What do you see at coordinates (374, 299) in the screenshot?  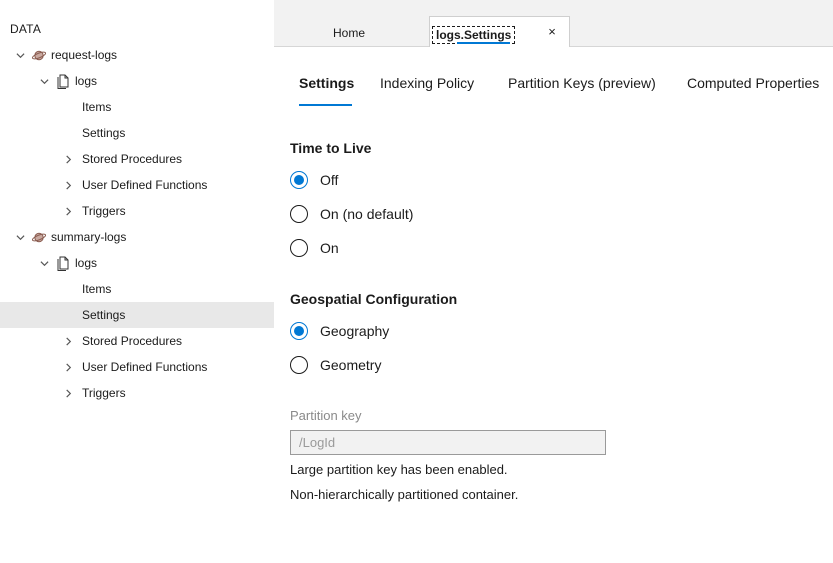 I see `geo-title: Geospatial Configuration` at bounding box center [374, 299].